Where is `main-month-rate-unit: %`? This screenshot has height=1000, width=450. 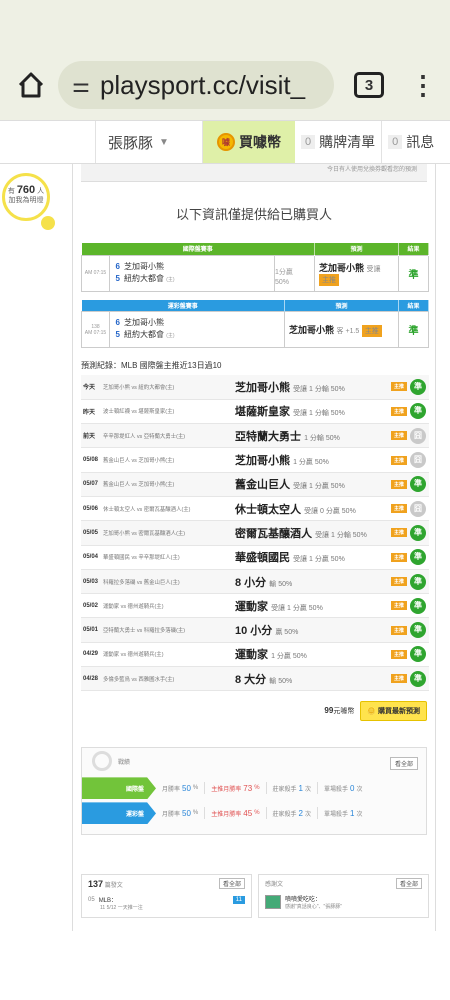
main-month-rate-unit: % is located at coordinates (257, 788).